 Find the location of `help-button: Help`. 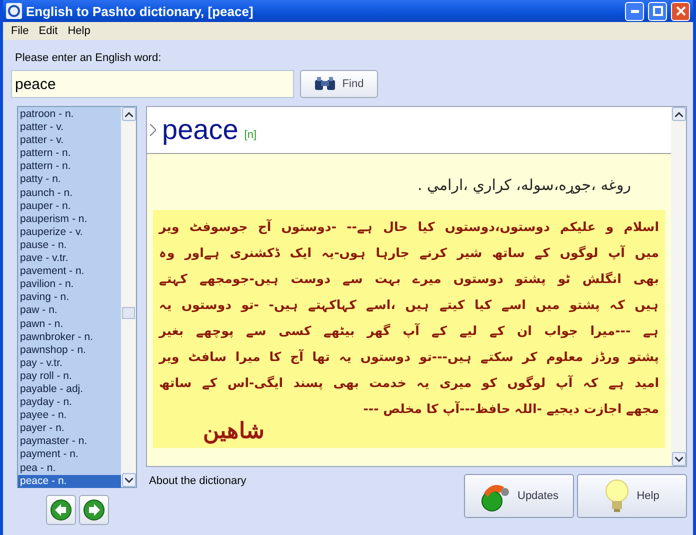

help-button: Help is located at coordinates (632, 496).